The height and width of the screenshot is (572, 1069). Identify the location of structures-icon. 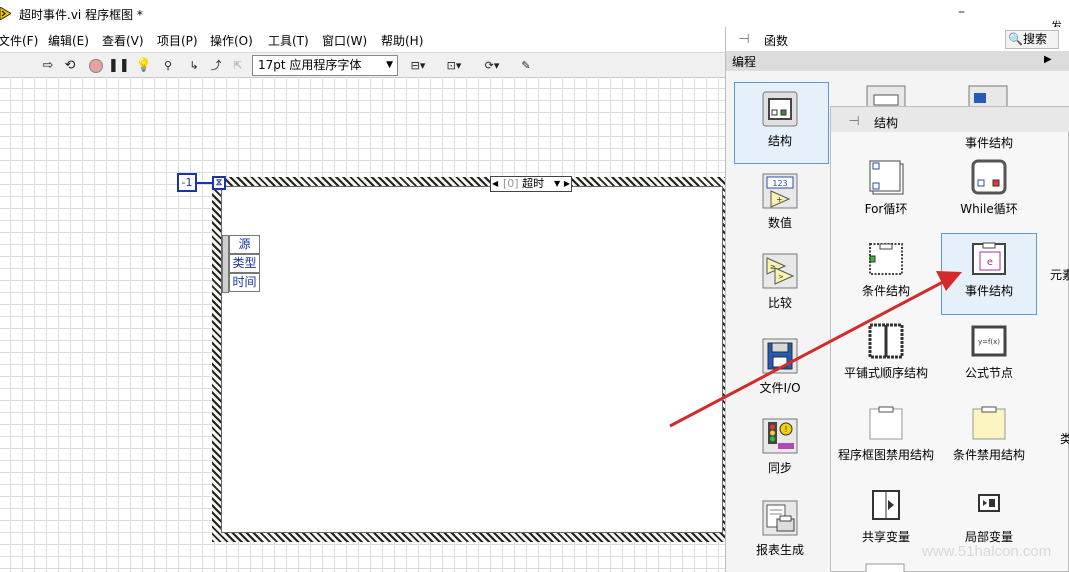
(780, 109).